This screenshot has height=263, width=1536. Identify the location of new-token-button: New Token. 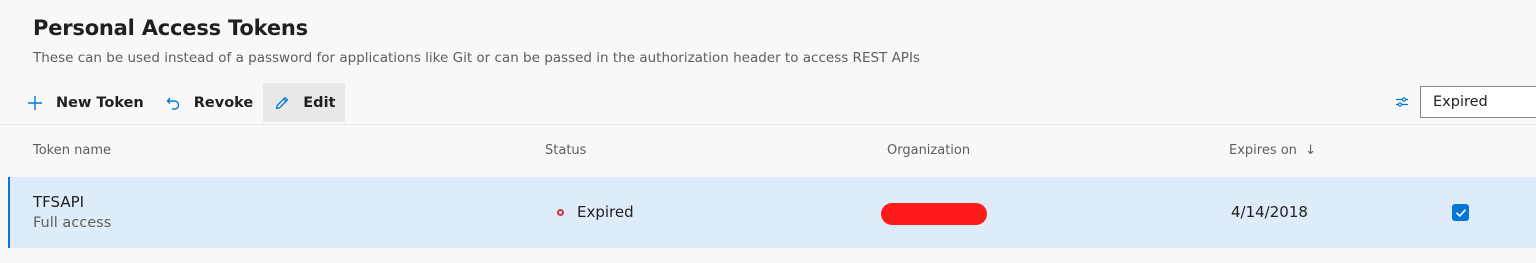
(85, 102).